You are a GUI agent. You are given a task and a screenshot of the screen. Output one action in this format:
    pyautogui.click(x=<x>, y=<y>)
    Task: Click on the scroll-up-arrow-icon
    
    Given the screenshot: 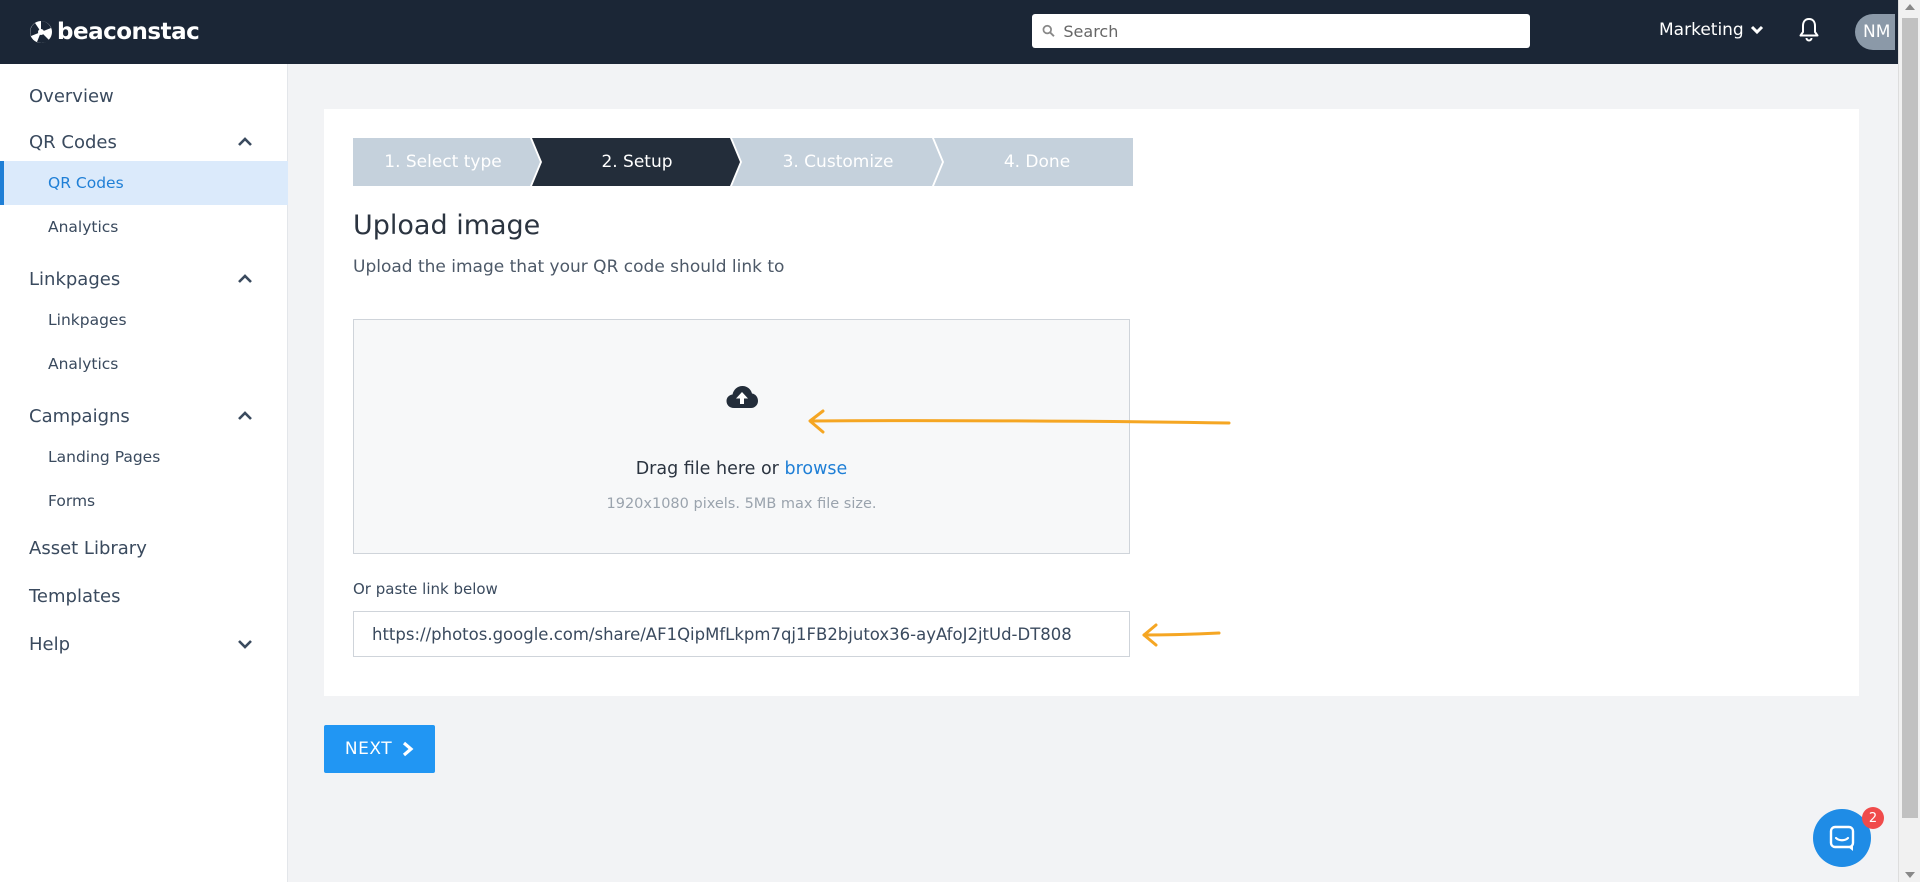 What is the action you would take?
    pyautogui.click(x=1910, y=7)
    